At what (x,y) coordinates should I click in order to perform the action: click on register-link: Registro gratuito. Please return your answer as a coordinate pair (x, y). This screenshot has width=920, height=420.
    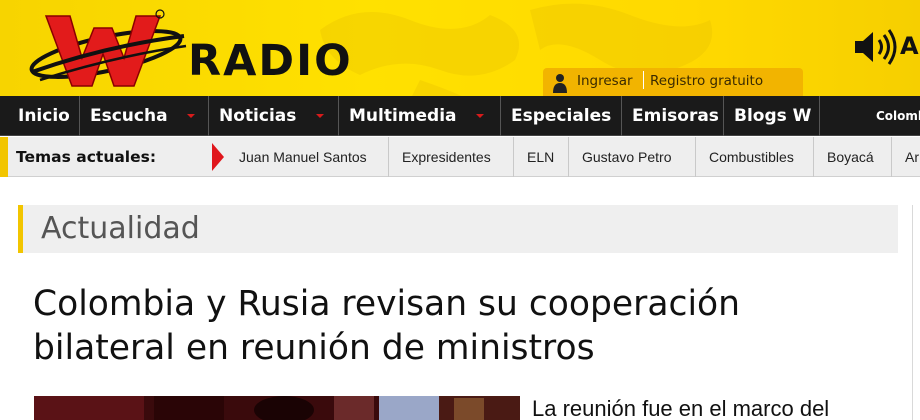
    Looking at the image, I should click on (706, 81).